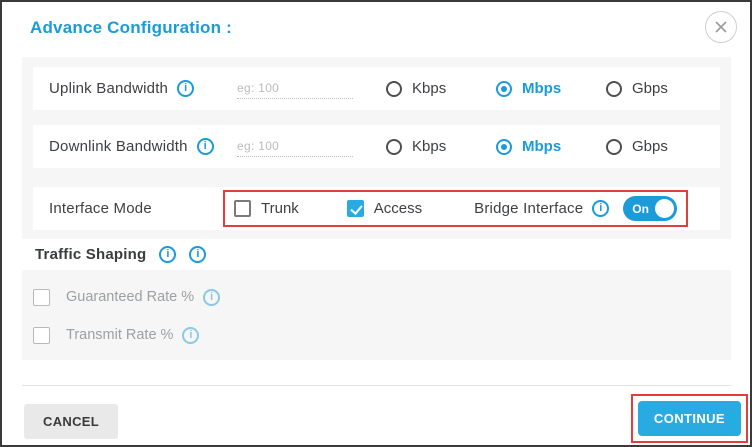 The width and height of the screenshot is (752, 447). I want to click on uplink-bandwidth-label-wrap: Uplink Bandwidth, so click(143, 88).